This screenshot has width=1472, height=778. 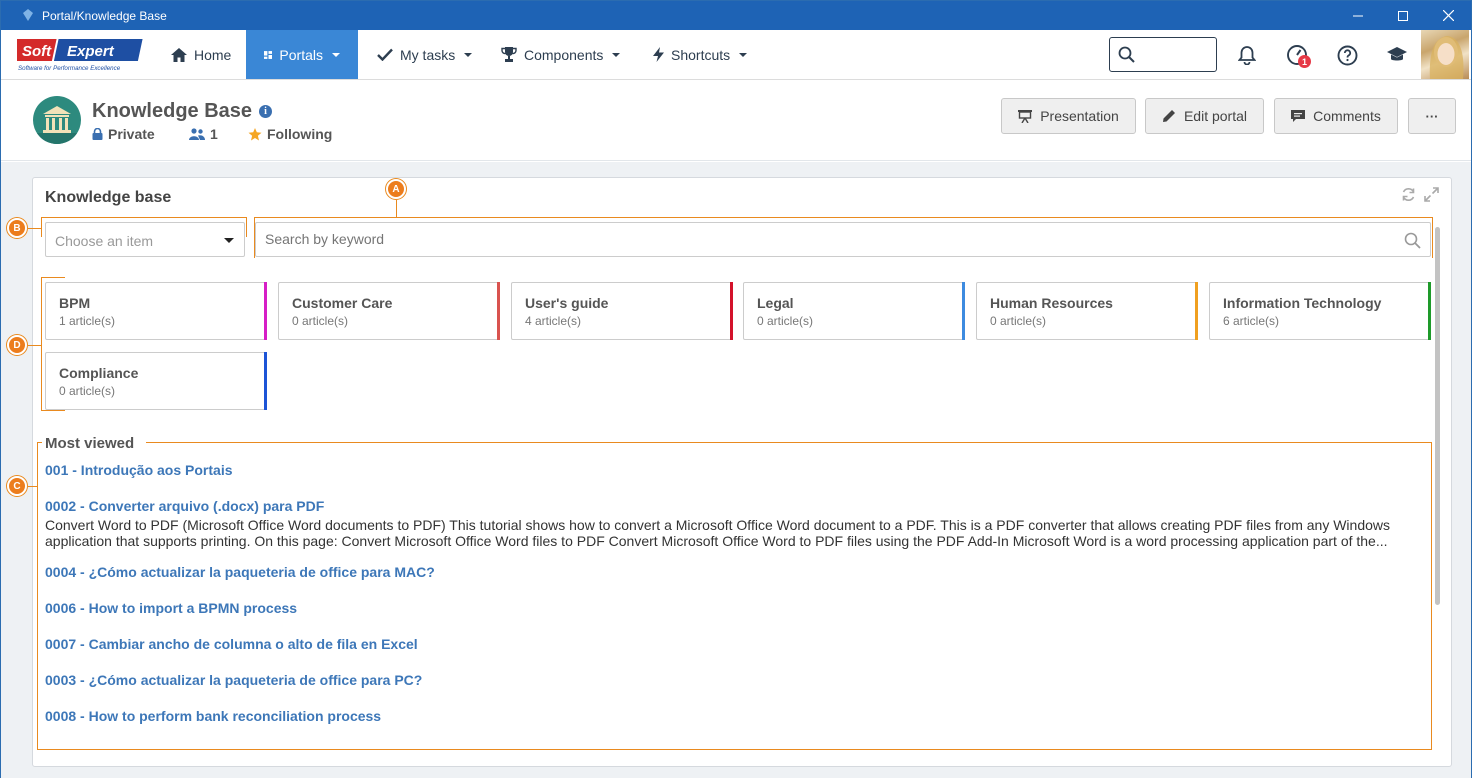 I want to click on category-select-placeholder: Choose an item, so click(x=104, y=241).